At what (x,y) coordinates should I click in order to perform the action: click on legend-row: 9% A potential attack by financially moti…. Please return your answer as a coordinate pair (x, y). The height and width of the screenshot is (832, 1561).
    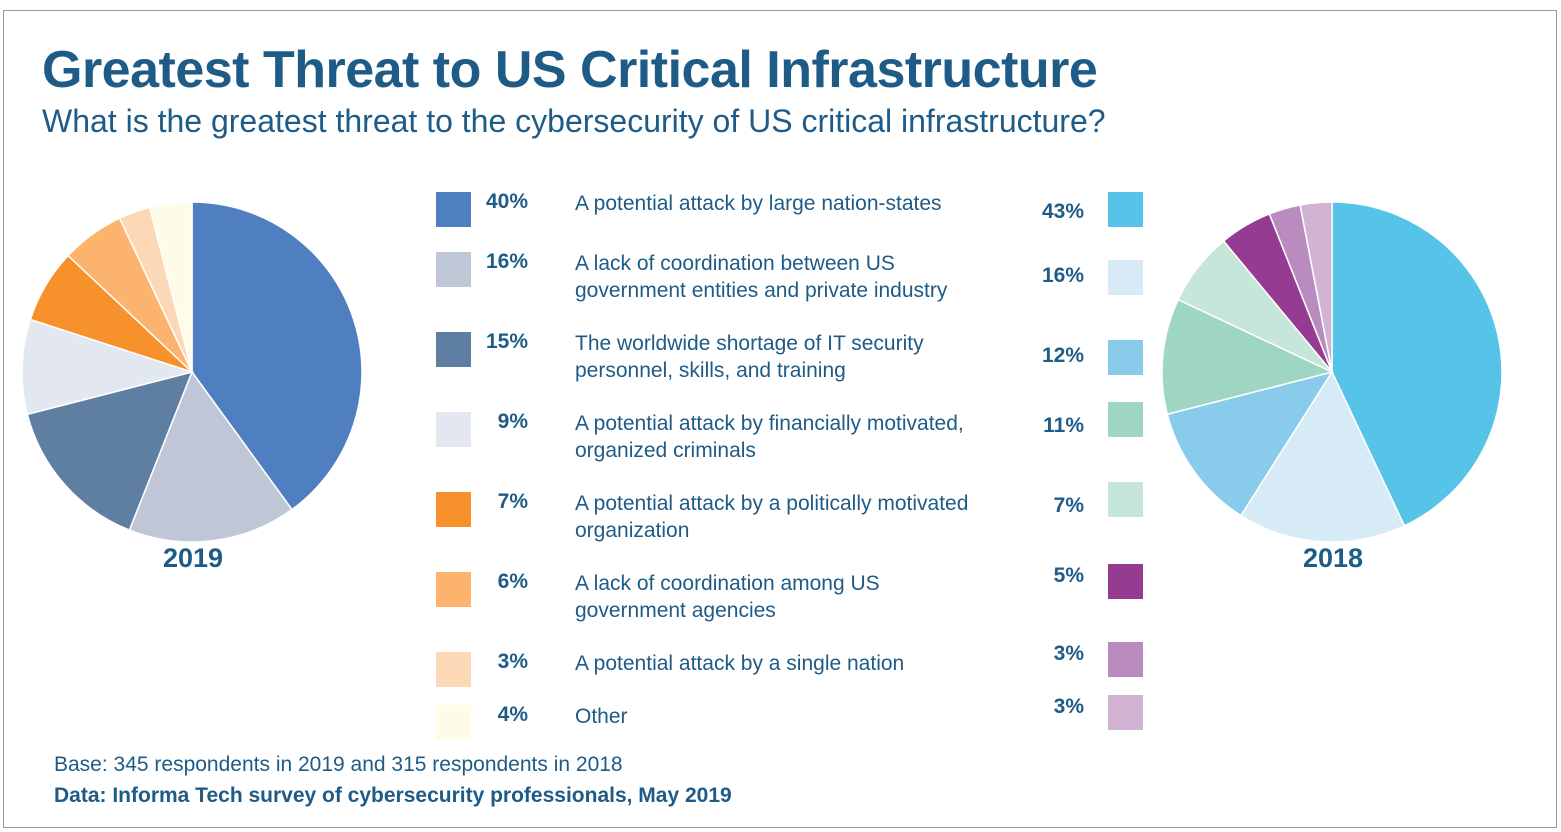
    Looking at the image, I should click on (780, 442).